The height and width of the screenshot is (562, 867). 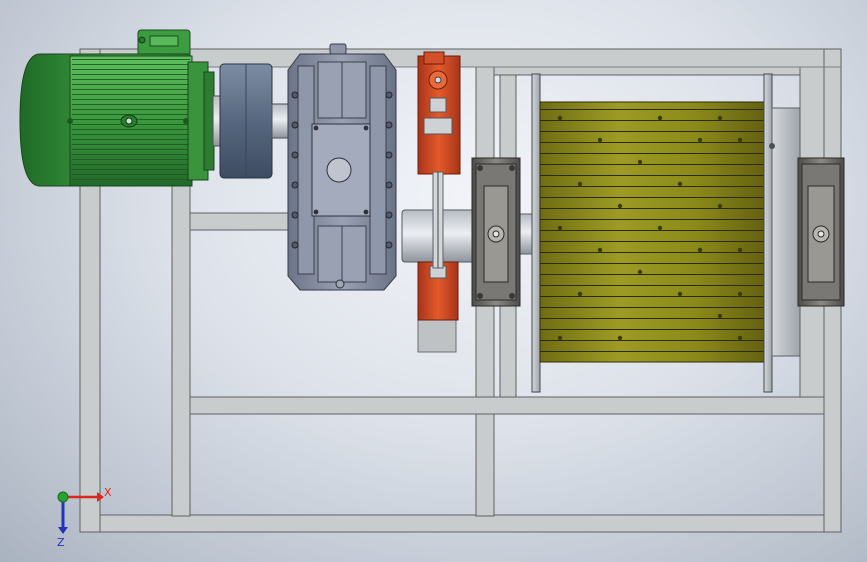 I want to click on brake-icon, so click(x=439, y=202).